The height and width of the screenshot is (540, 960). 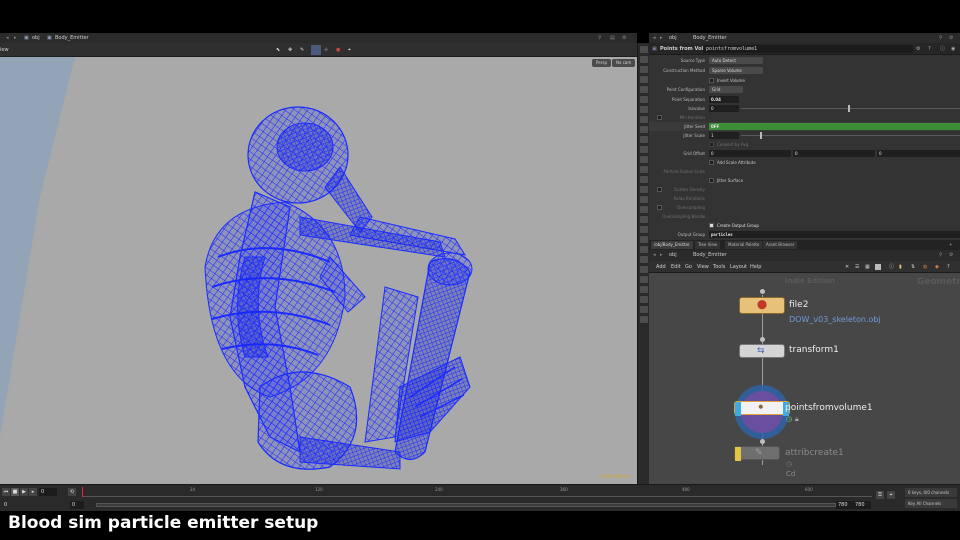 I want to click on loop-button: ⟲, so click(x=72, y=492).